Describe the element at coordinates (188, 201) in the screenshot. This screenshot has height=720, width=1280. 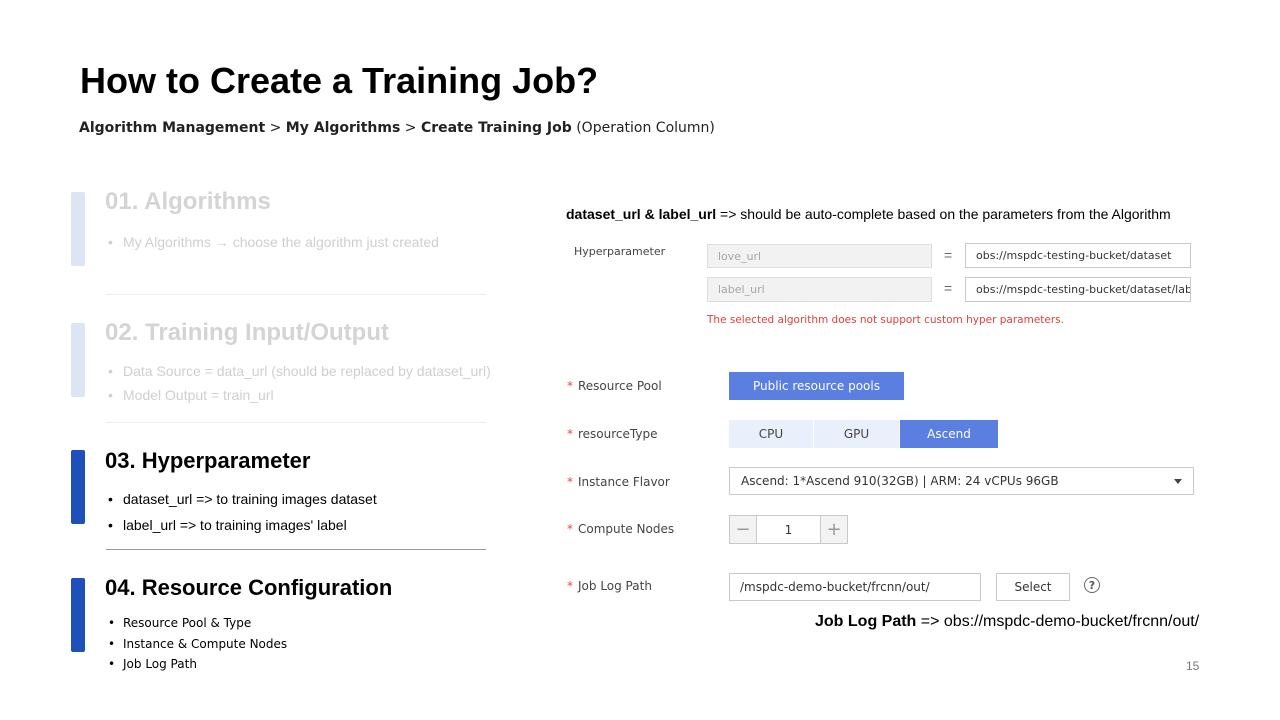
I see `section-title-algorithms: 01. Algorithms` at that location.